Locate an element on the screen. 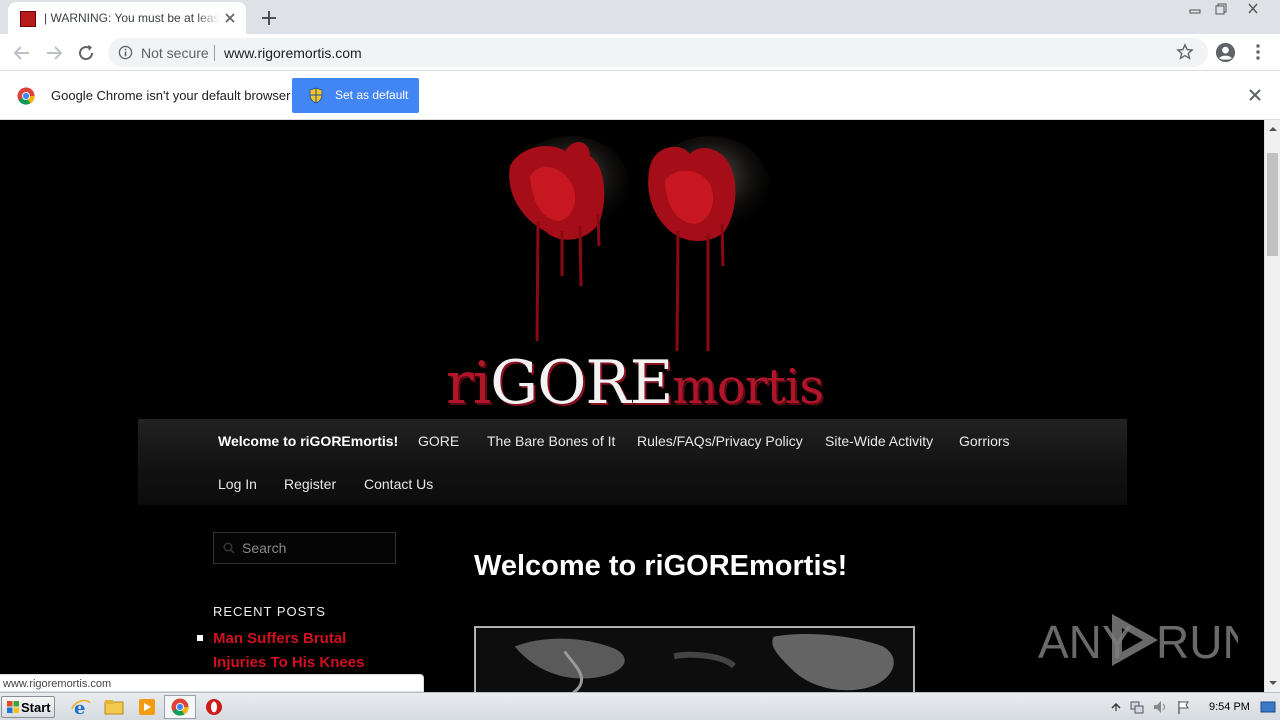 This screenshot has height=720, width=1280. internet-explorer-icon: e is located at coordinates (81, 707).